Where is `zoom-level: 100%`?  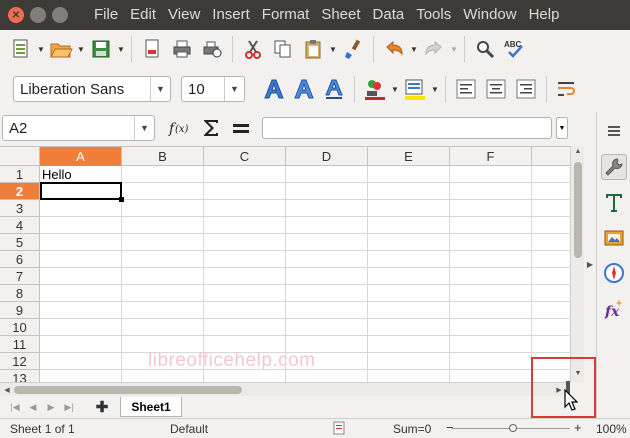
zoom-level: 100% is located at coordinates (611, 429).